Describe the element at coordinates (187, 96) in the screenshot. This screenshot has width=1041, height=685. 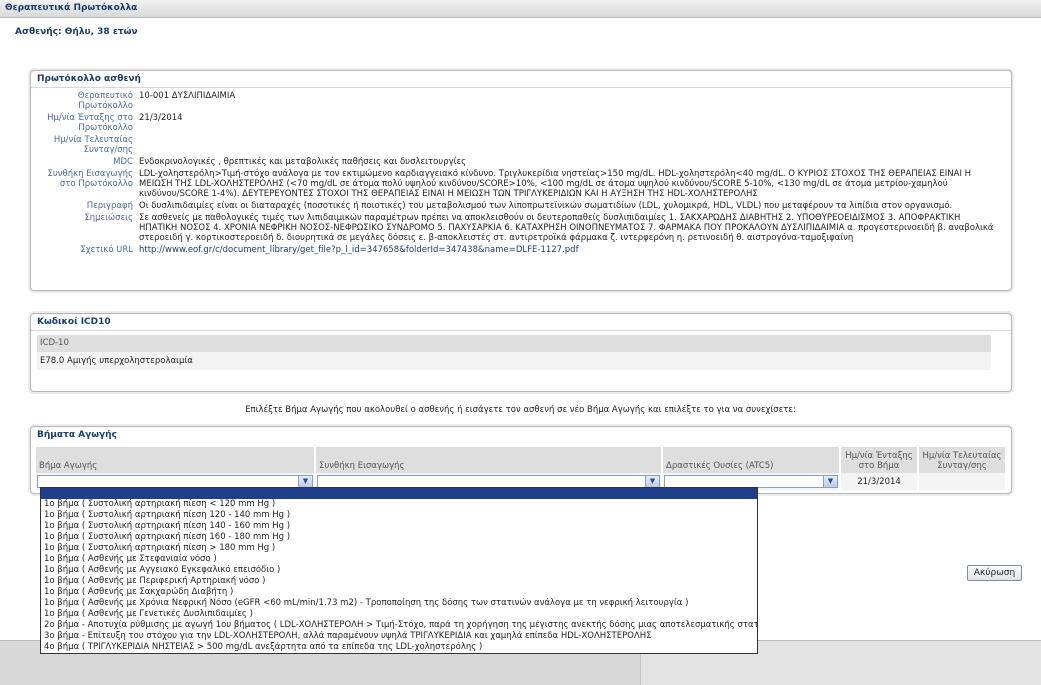
I see `protocol-field-value: 10-001 ΔΥΣΛΙΠΙΔΑΙΜΙΑ` at that location.